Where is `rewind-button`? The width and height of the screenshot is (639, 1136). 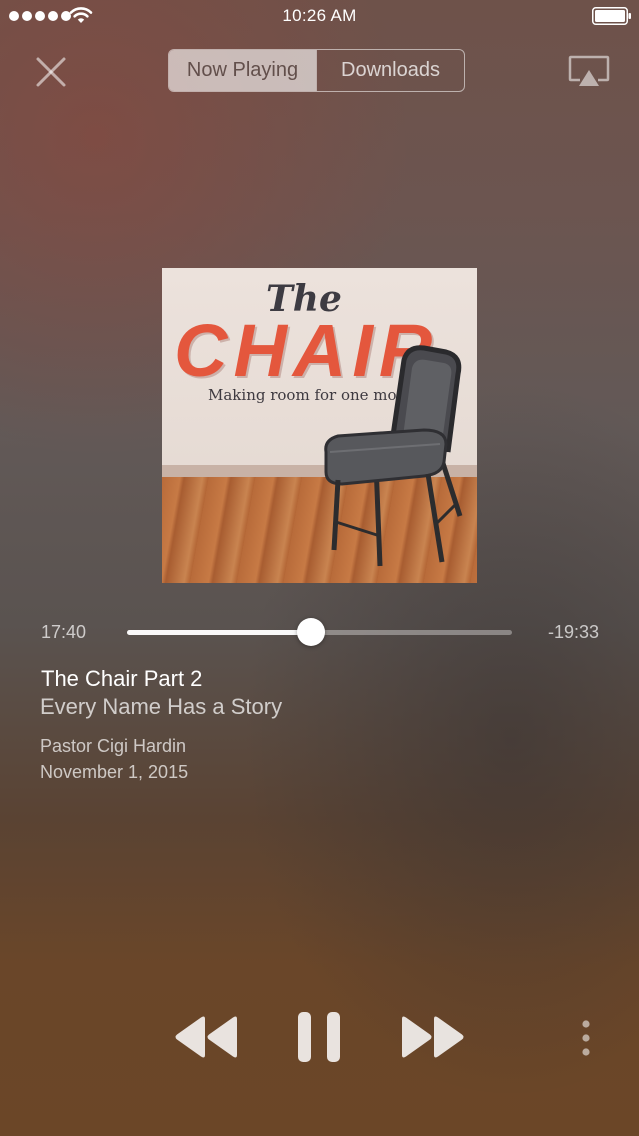
rewind-button is located at coordinates (206, 1037).